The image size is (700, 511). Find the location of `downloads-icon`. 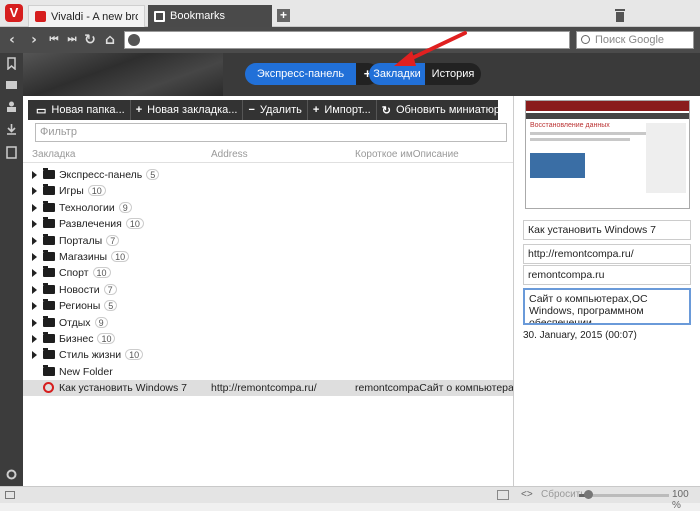

downloads-icon is located at coordinates (11, 129).